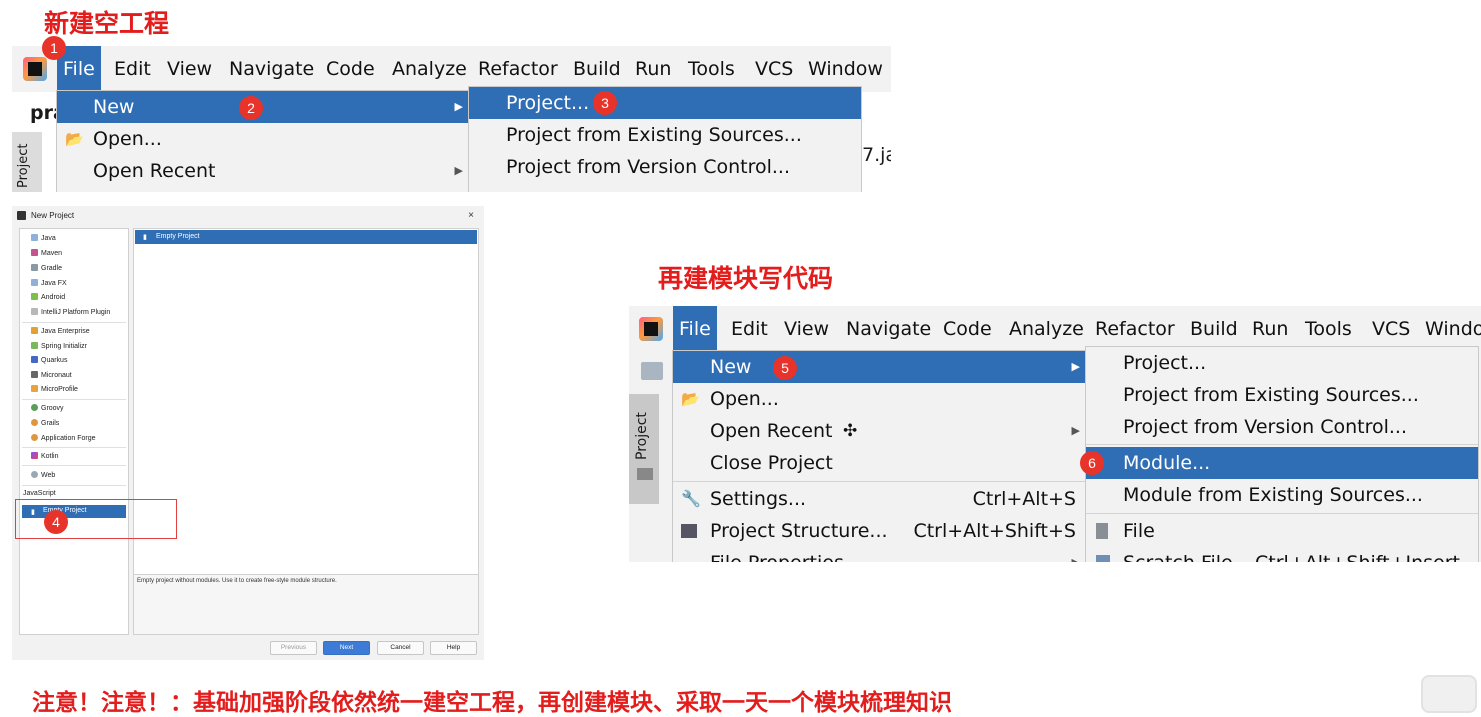  I want to click on next-button: Next, so click(346, 648).